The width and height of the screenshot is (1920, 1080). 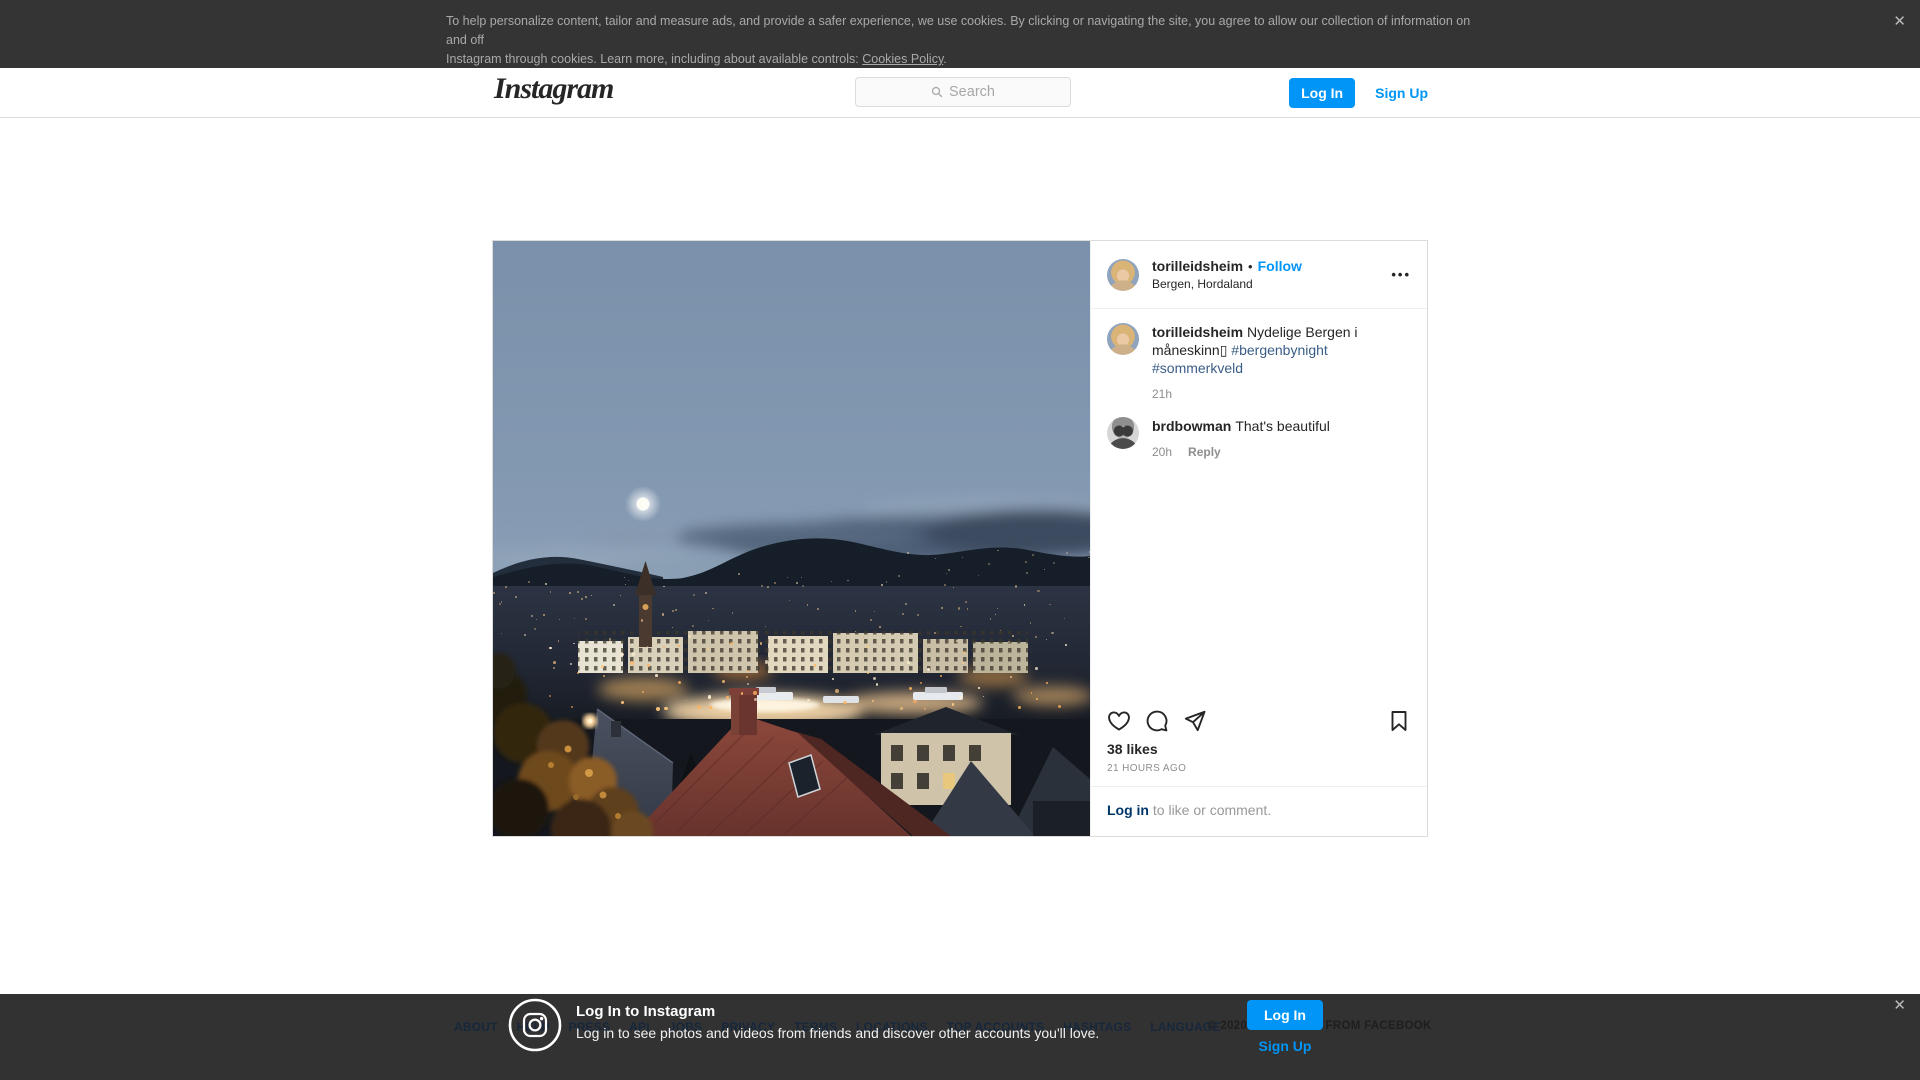 I want to click on commenter-avatar, so click(x=1123, y=433).